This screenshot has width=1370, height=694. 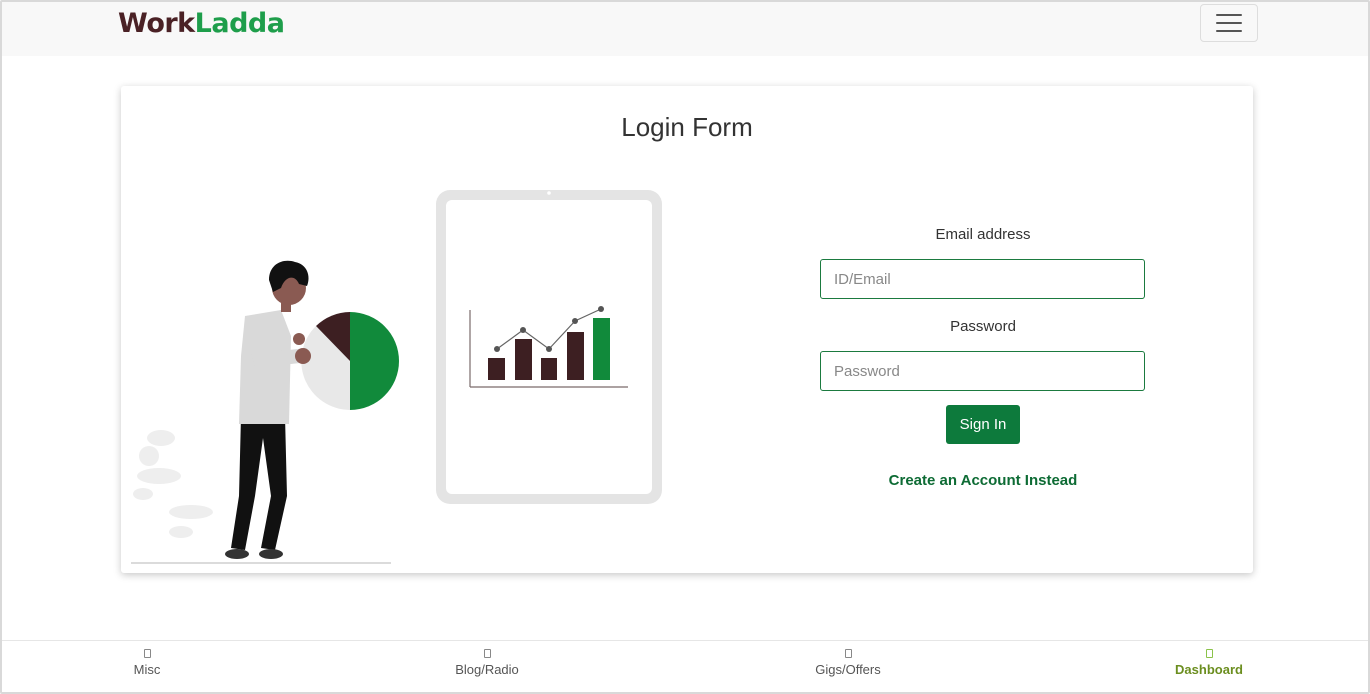 I want to click on brand-logo-work: Work, so click(x=156, y=23).